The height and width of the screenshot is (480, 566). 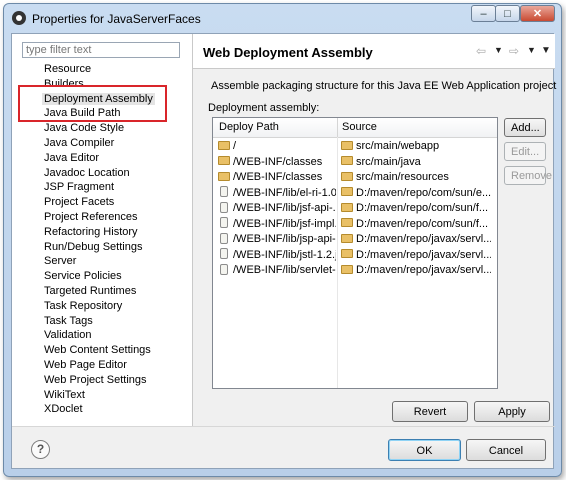 I want to click on maximize-button: □, so click(x=507, y=13).